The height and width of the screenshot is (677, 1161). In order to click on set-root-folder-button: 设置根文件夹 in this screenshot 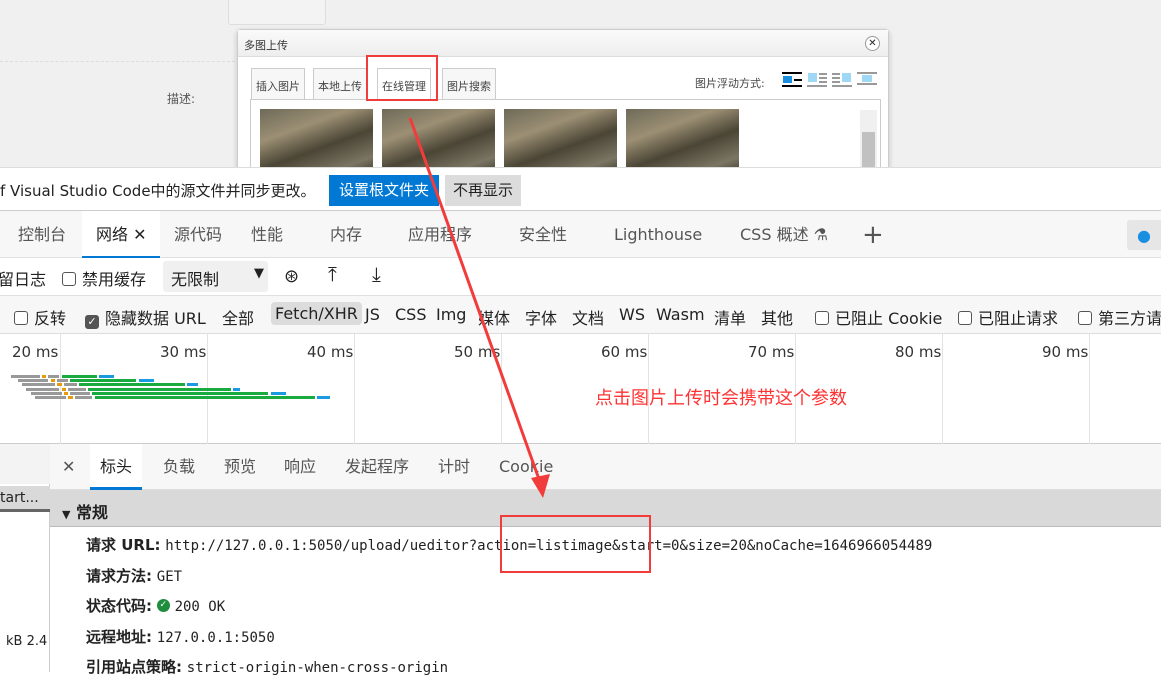, I will do `click(384, 190)`.